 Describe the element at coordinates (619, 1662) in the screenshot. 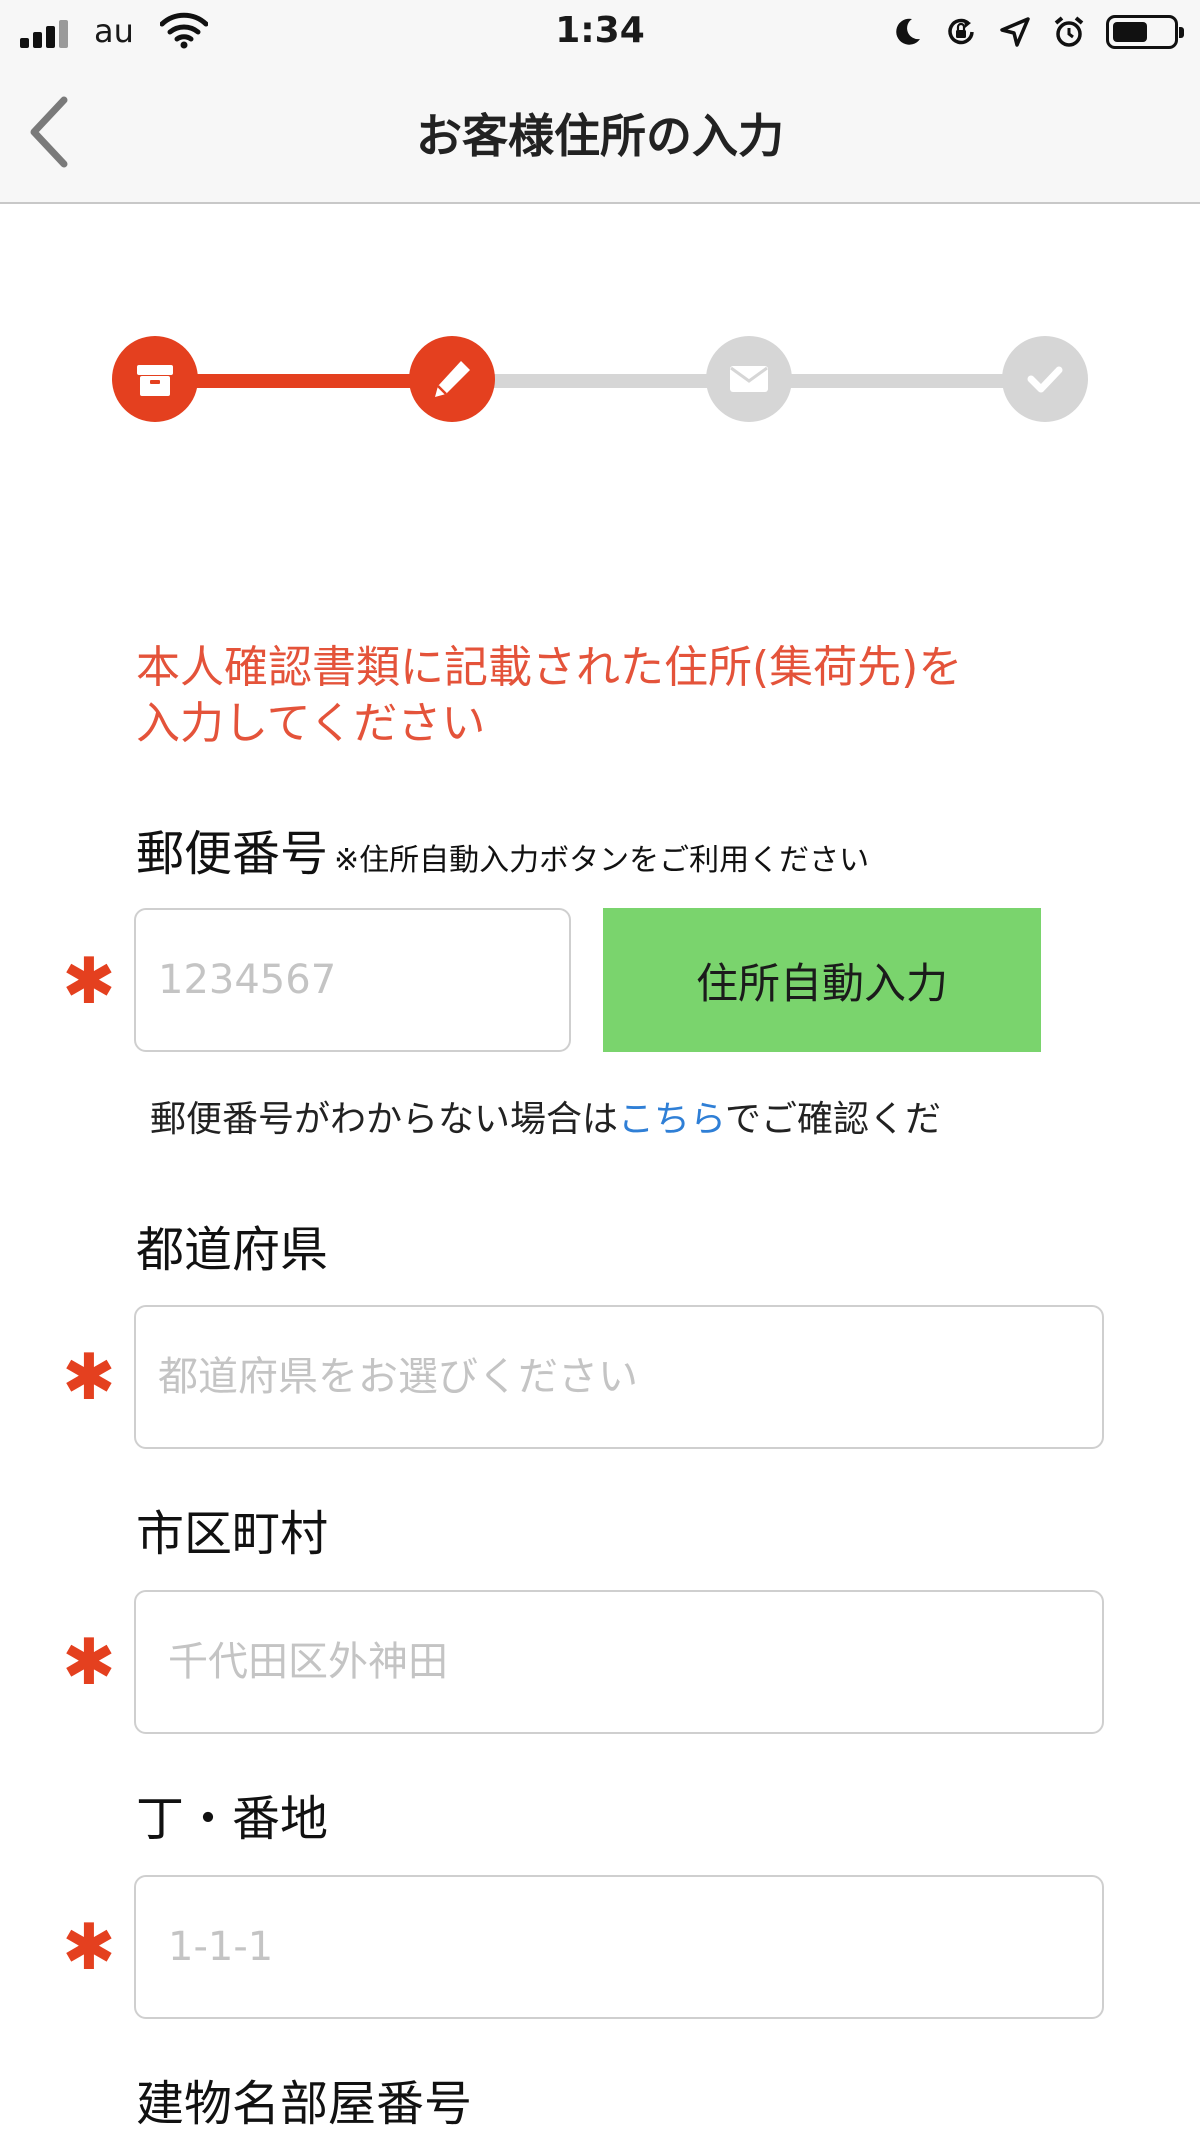

I see `city-input` at that location.